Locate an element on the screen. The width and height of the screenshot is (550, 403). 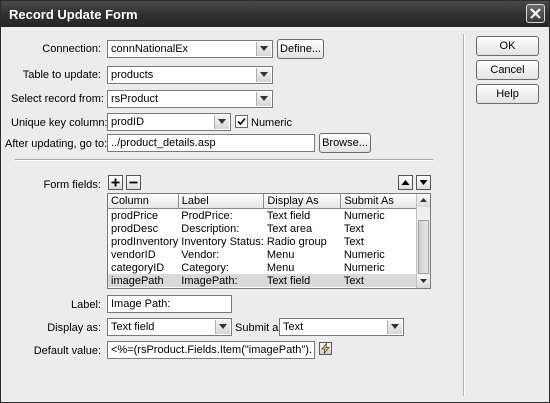
select-record-label: Select record from: is located at coordinates (57, 99).